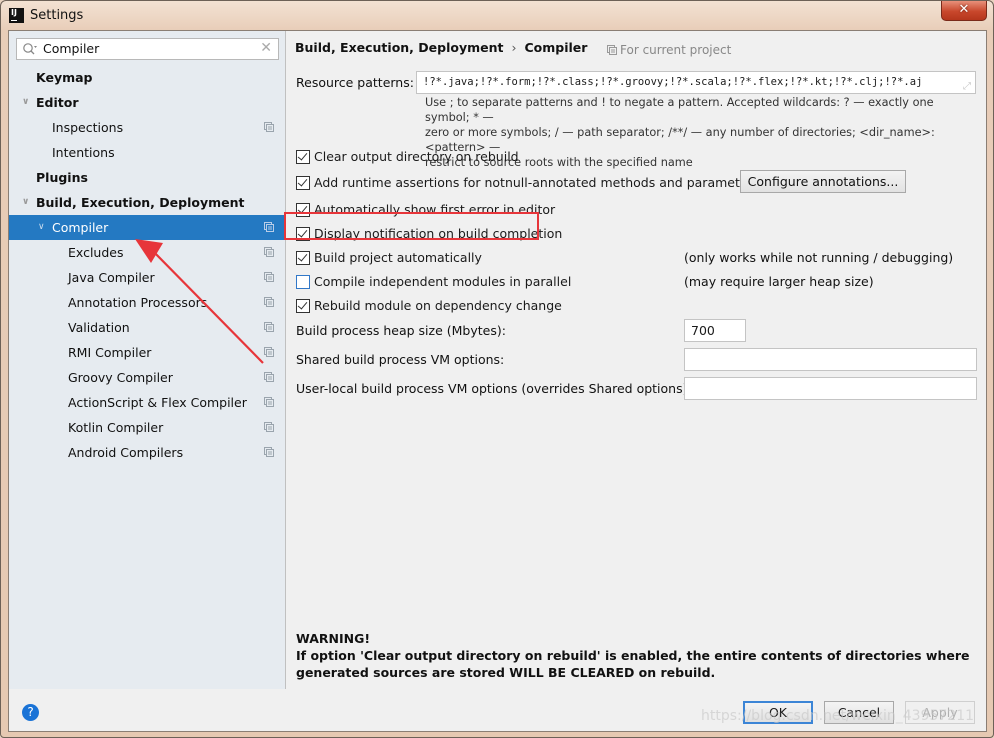 The image size is (994, 738). What do you see at coordinates (138, 302) in the screenshot?
I see `sidebar-item-label: Annotation Processors` at bounding box center [138, 302].